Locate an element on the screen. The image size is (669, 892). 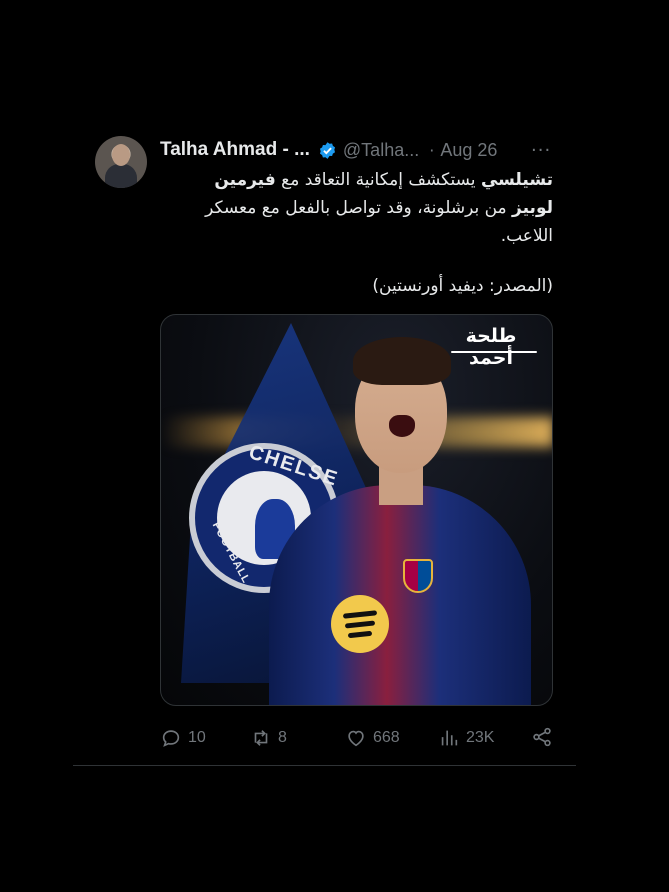
reply-button: 10 is located at coordinates (183, 738).